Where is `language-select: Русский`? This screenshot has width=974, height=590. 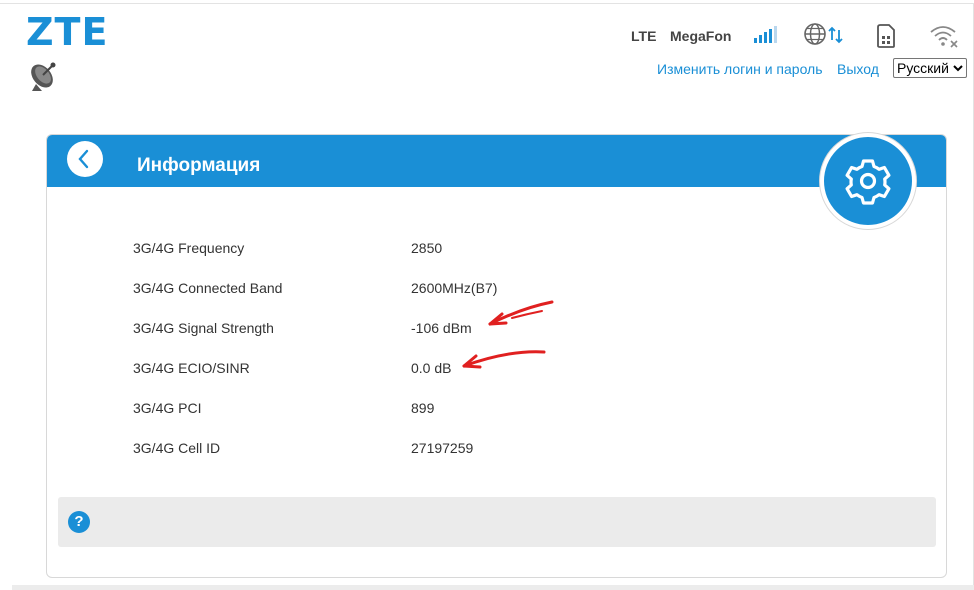 language-select: Русский is located at coordinates (930, 68).